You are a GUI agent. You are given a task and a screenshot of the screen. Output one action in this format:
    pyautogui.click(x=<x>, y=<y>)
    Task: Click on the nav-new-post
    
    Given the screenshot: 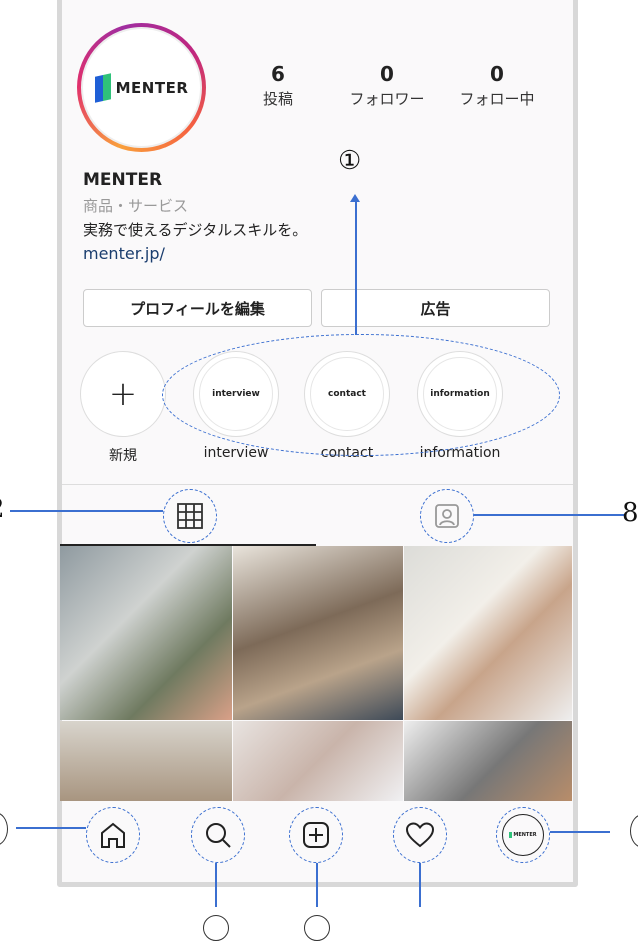 What is the action you would take?
    pyautogui.click(x=316, y=835)
    